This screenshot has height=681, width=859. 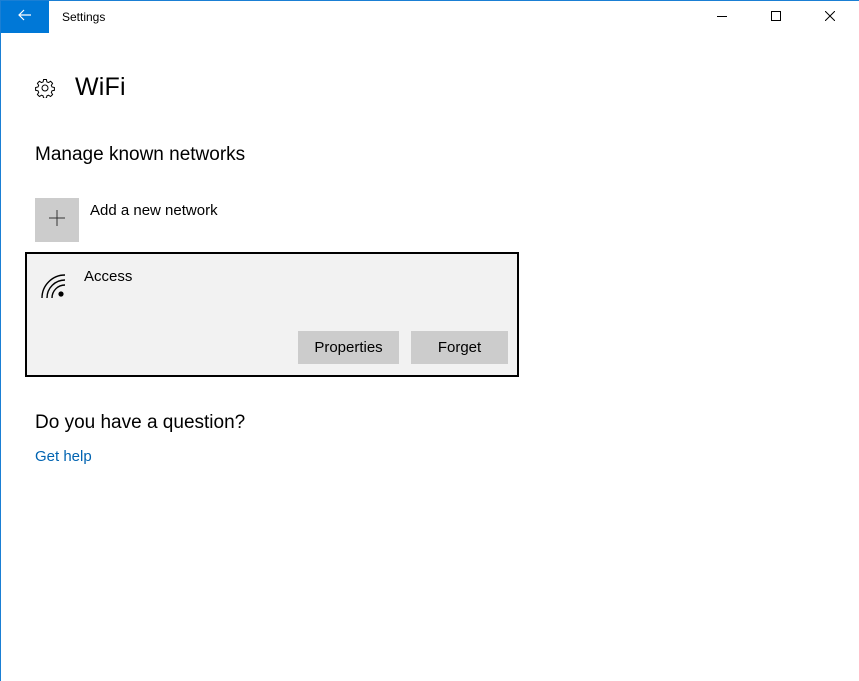 What do you see at coordinates (272, 314) in the screenshot?
I see `network-item-access: Access Properties Forget` at bounding box center [272, 314].